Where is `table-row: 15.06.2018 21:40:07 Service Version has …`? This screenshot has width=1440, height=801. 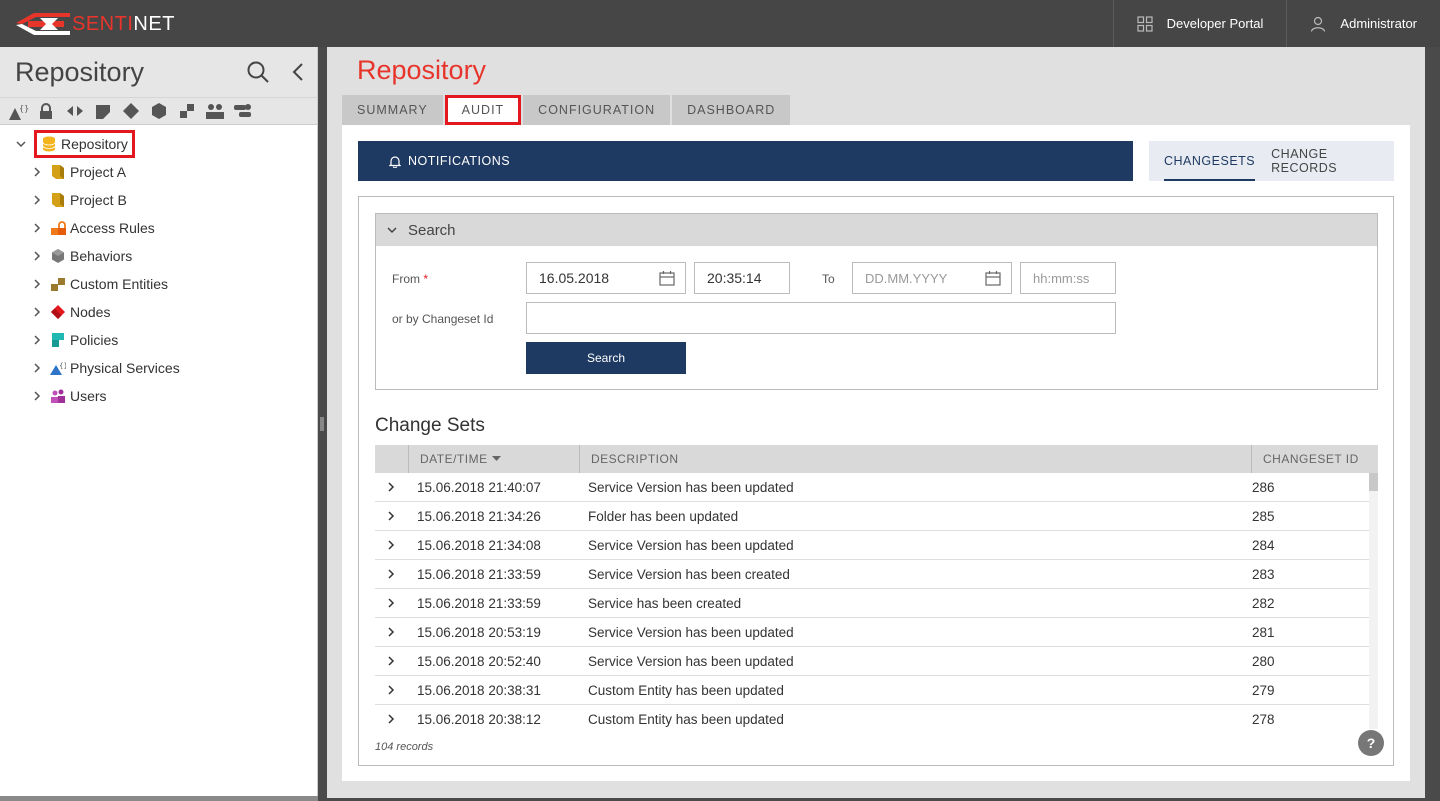 table-row: 15.06.2018 21:40:07 Service Version has … is located at coordinates (872, 487).